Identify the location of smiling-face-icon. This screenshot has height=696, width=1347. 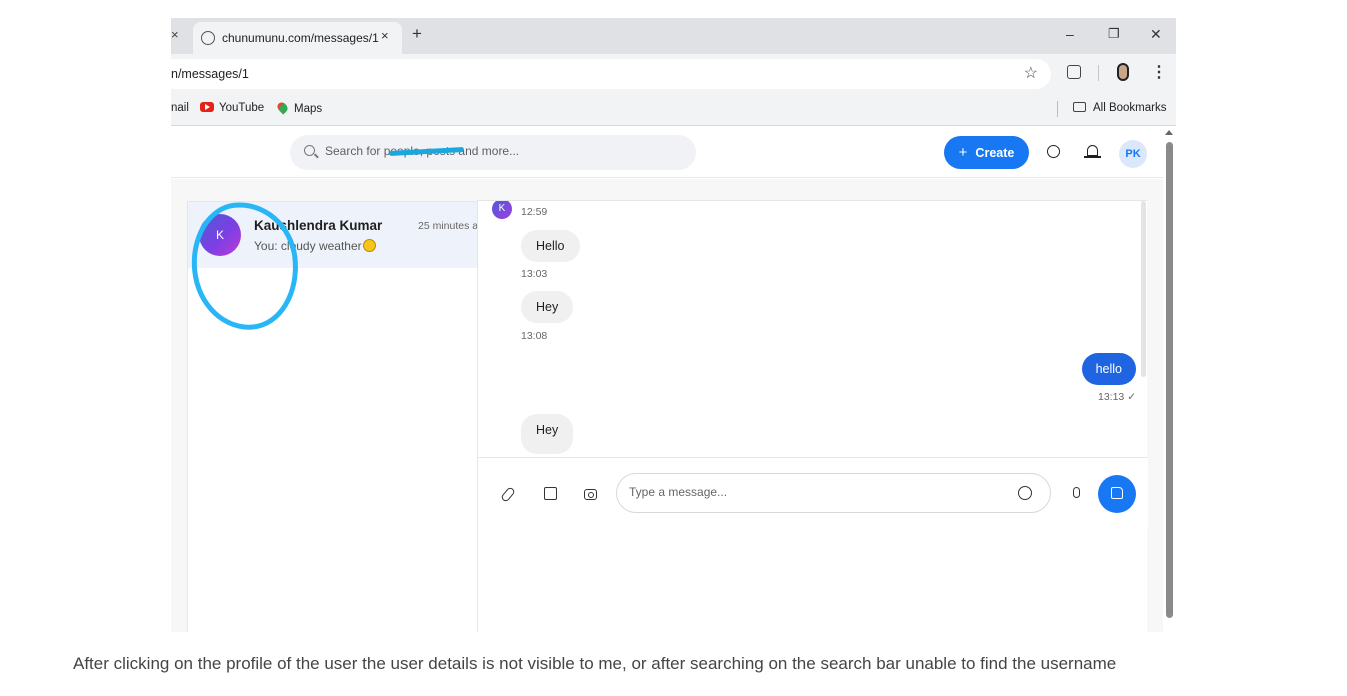
(369, 245).